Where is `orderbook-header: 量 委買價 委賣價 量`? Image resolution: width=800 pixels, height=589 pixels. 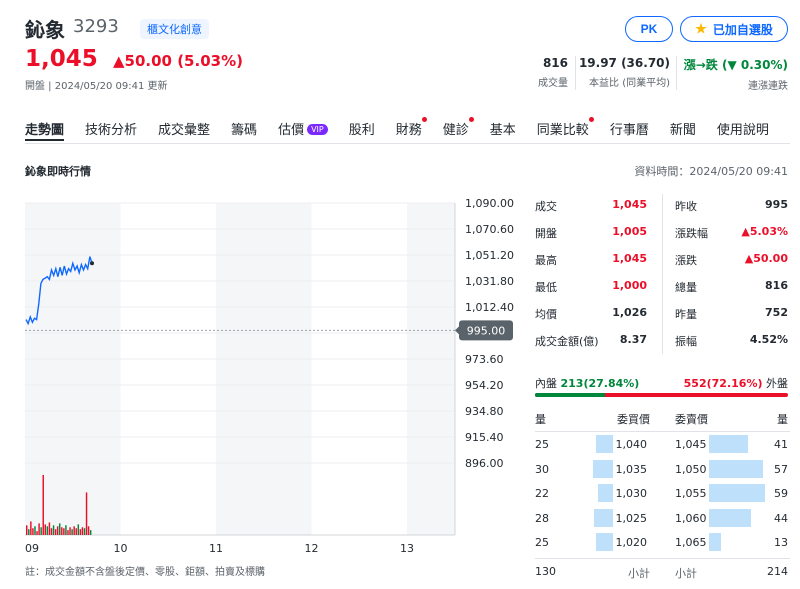
orderbook-header: 量 委買價 委賣價 量 is located at coordinates (662, 419).